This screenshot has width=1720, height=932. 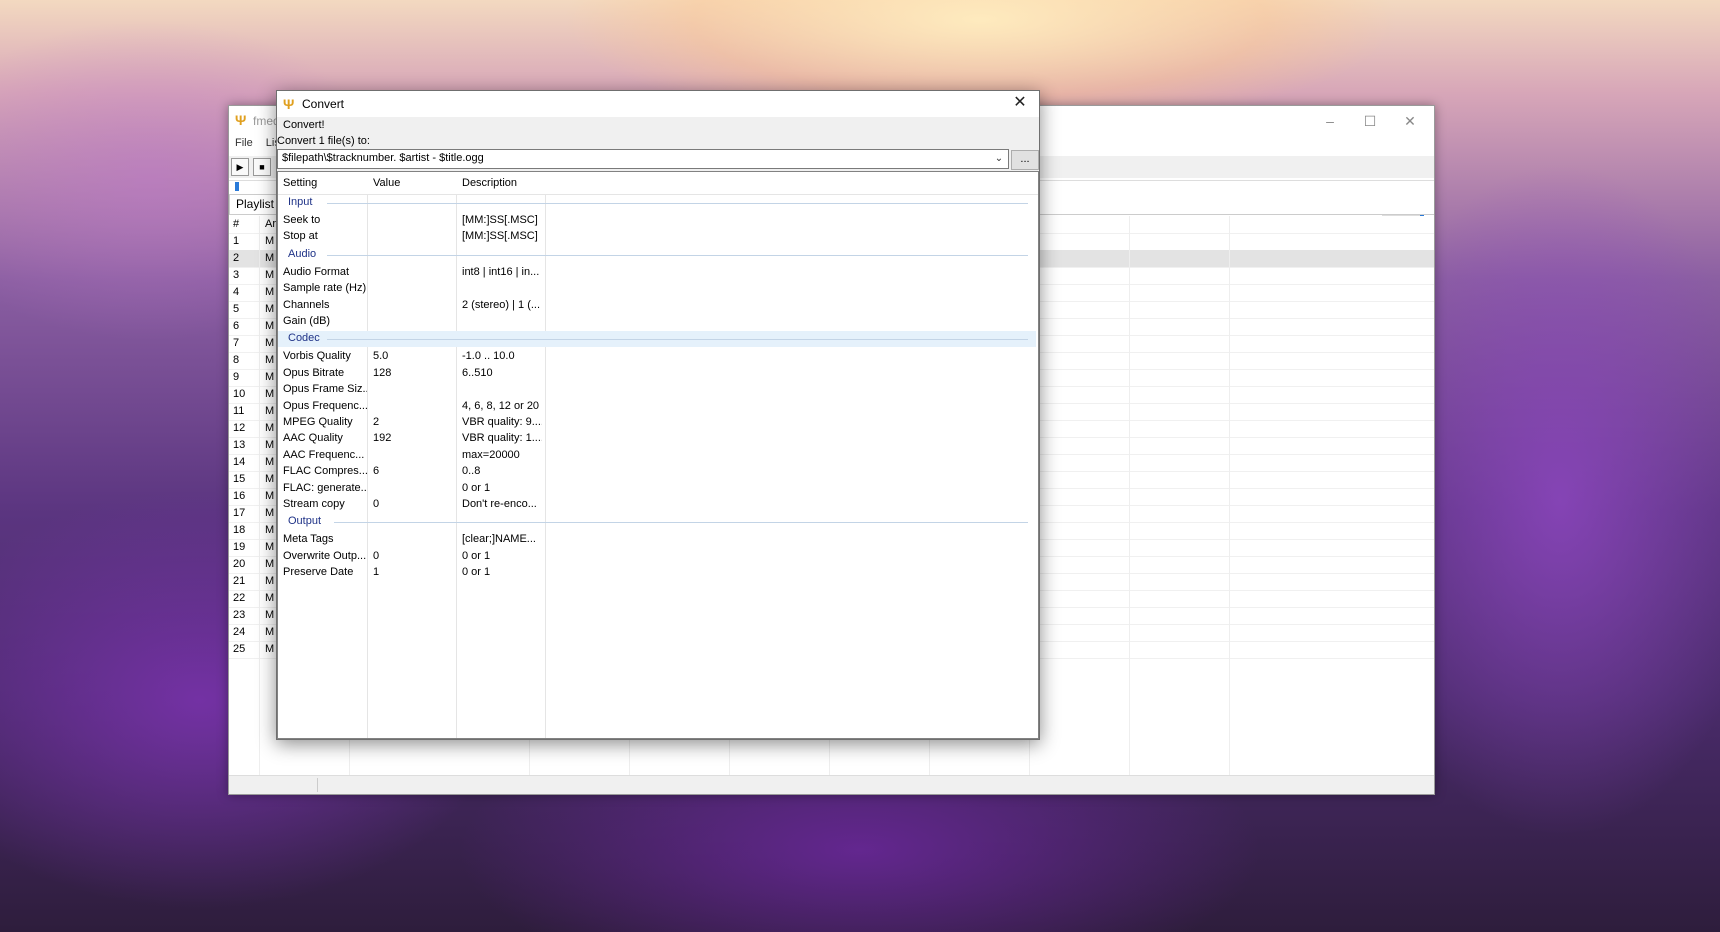 I want to click on setting-row: FLAC Compres... 6 0..8, so click(x=657, y=472).